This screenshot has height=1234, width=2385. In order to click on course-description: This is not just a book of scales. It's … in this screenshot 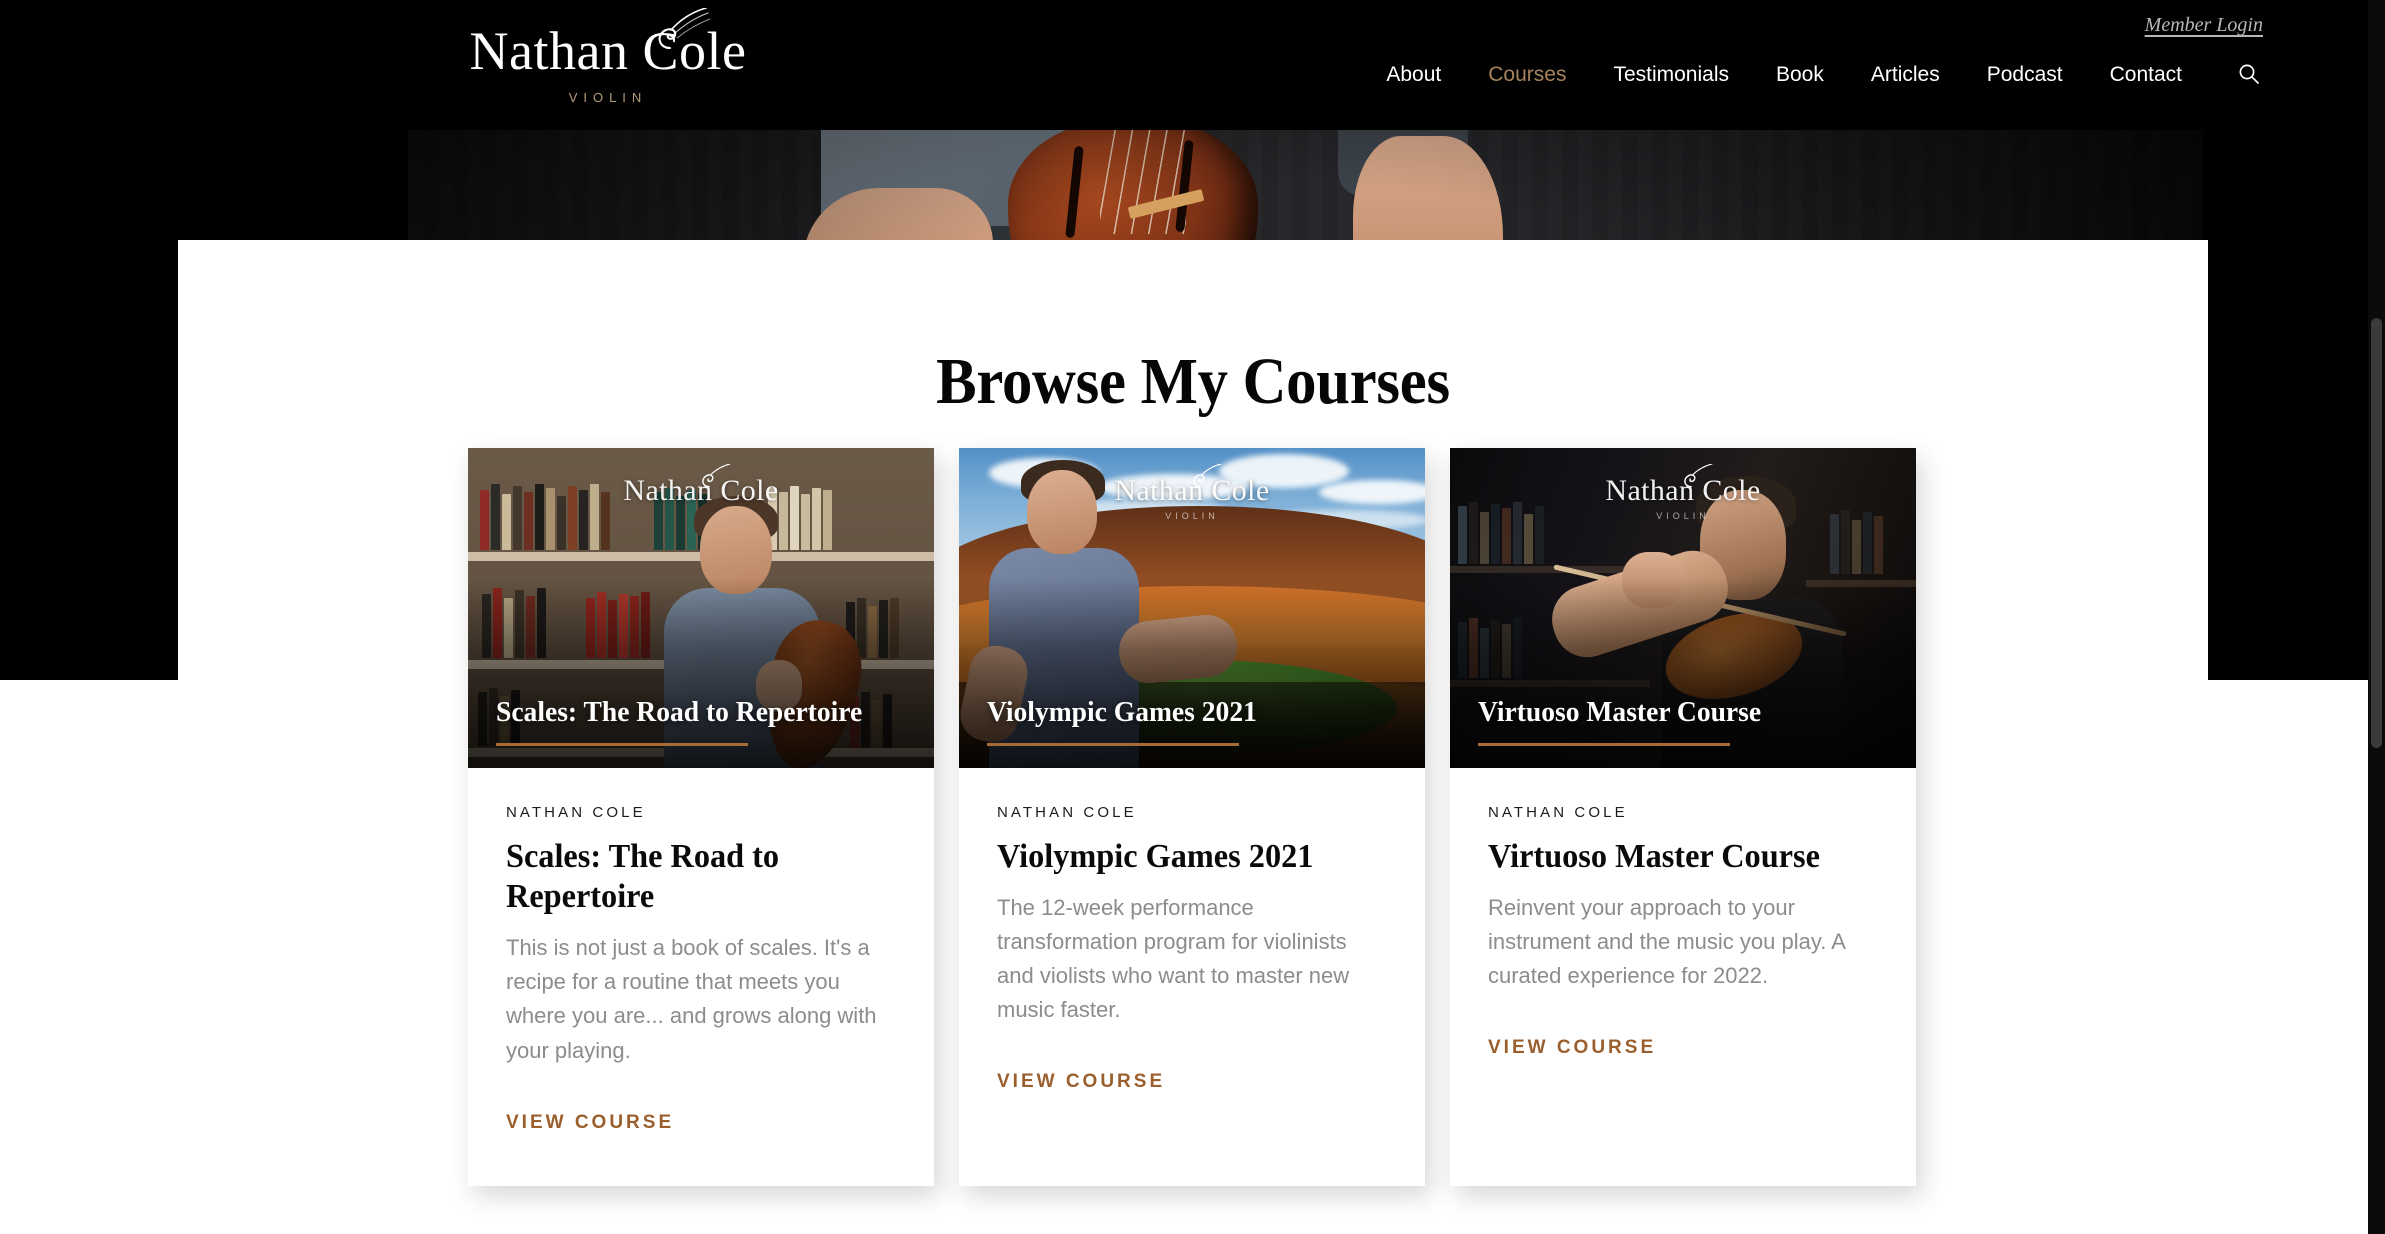, I will do `click(691, 999)`.